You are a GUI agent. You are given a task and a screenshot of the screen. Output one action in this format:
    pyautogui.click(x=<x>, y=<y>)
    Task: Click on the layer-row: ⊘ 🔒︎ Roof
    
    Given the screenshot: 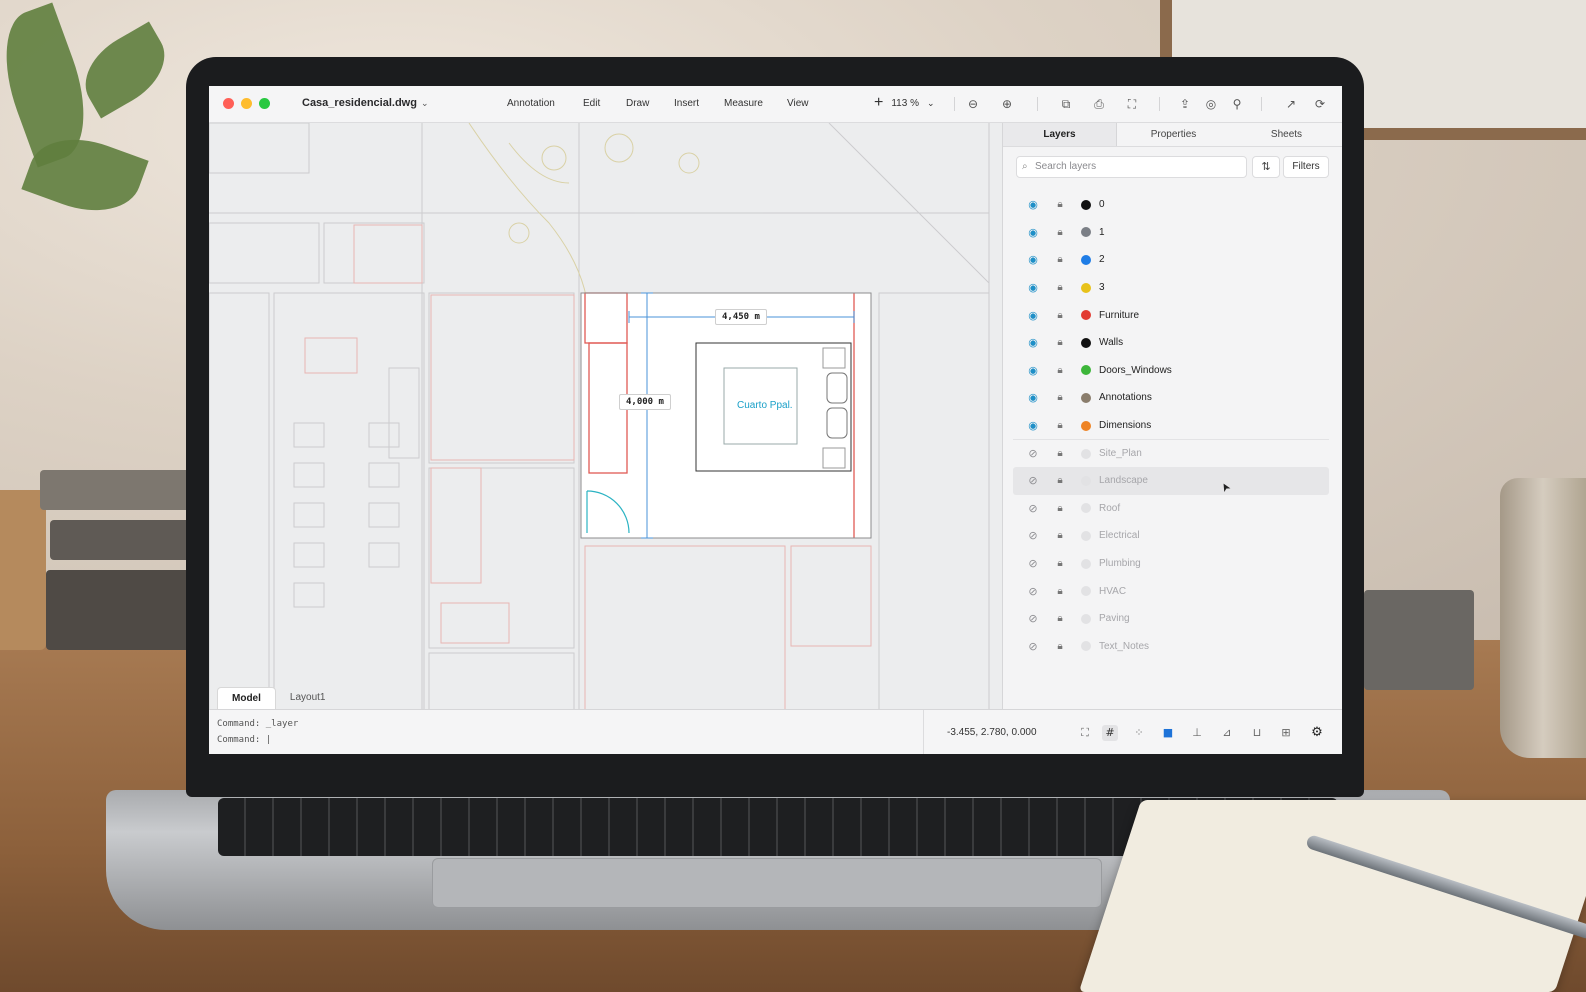 What is the action you would take?
    pyautogui.click(x=1171, y=509)
    